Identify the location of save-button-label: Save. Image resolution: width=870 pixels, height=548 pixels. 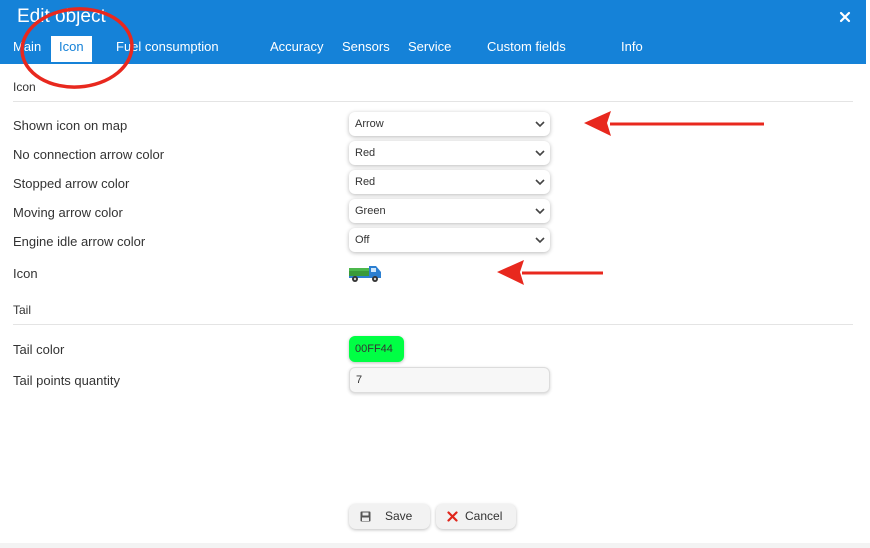
(399, 516).